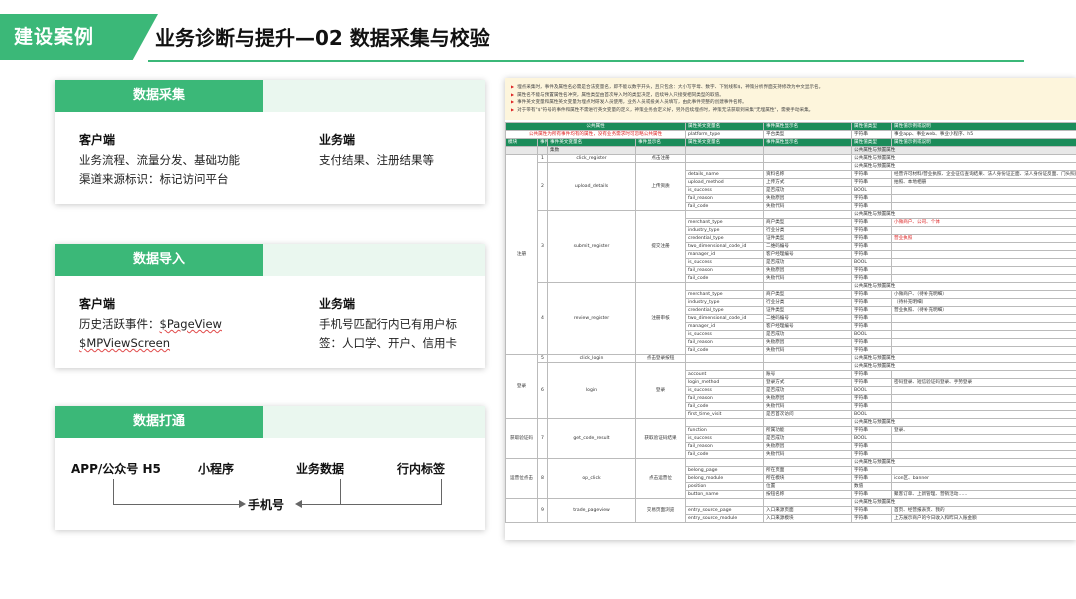 The width and height of the screenshot is (1076, 599). I want to click on sheet-cell: 登录, so click(660, 390).